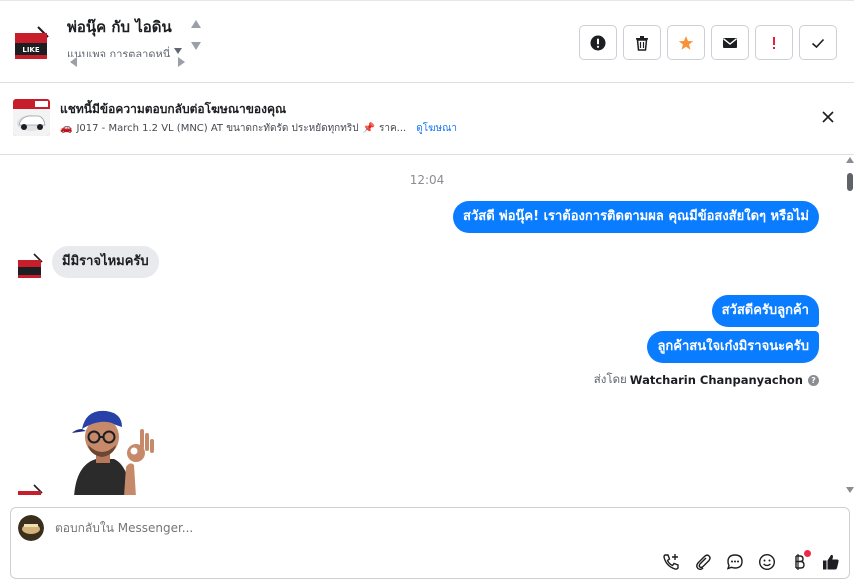 The image size is (854, 583). What do you see at coordinates (73, 62) in the screenshot?
I see `scroll-left-icon` at bounding box center [73, 62].